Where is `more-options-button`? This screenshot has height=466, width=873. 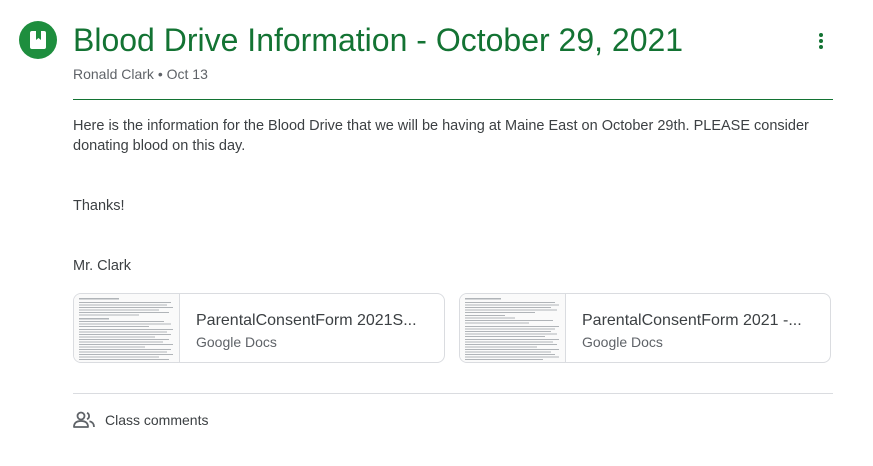 more-options-button is located at coordinates (821, 41).